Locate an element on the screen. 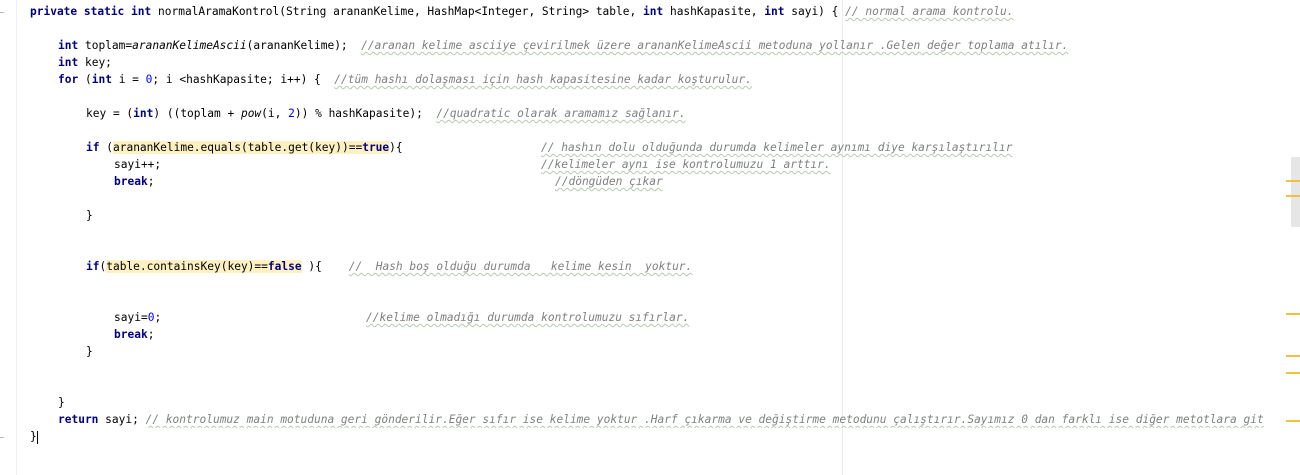 The image size is (1300, 475). code-comment: //döngüden çıkar is located at coordinates (609, 181).